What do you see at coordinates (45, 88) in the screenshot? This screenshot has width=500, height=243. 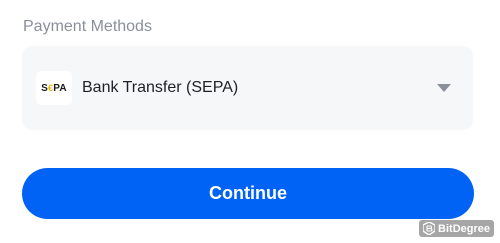 I see `sepa-logo-text-left: S` at bounding box center [45, 88].